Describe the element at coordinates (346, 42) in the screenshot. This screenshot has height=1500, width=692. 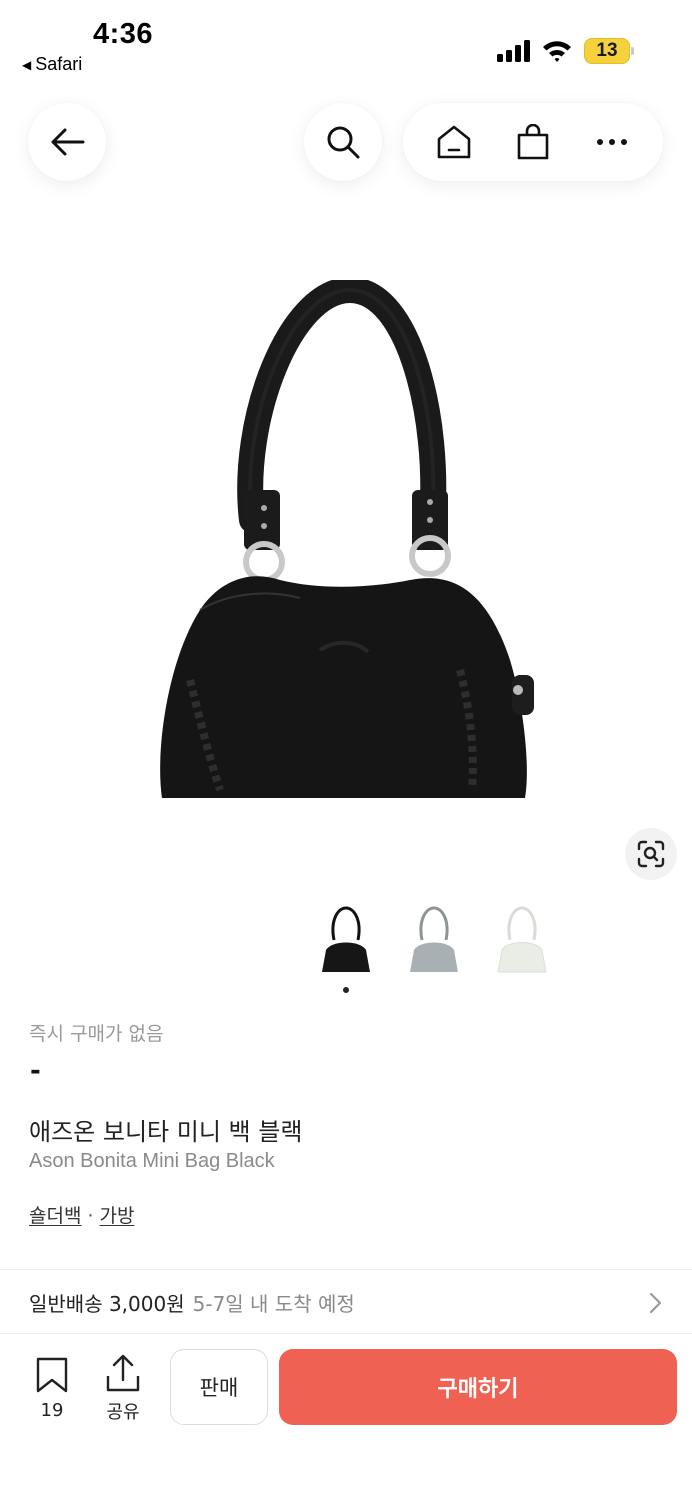
I see `status-bar: 4:36 ◀ Safari 13` at that location.